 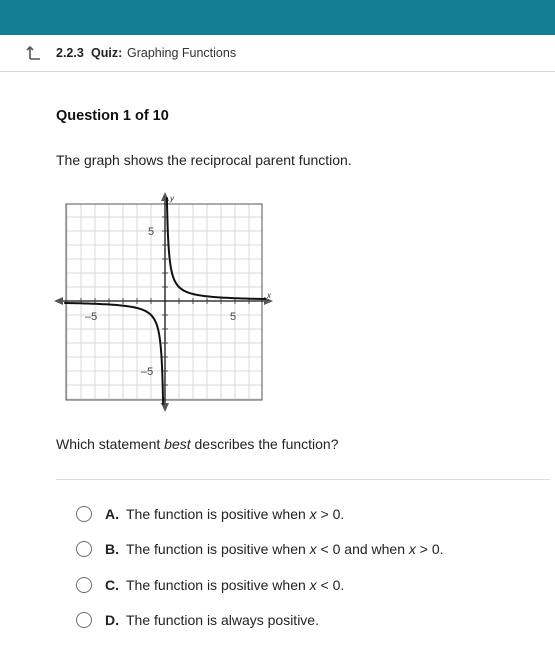 I want to click on x-axis-left-arrow, so click(x=58, y=301).